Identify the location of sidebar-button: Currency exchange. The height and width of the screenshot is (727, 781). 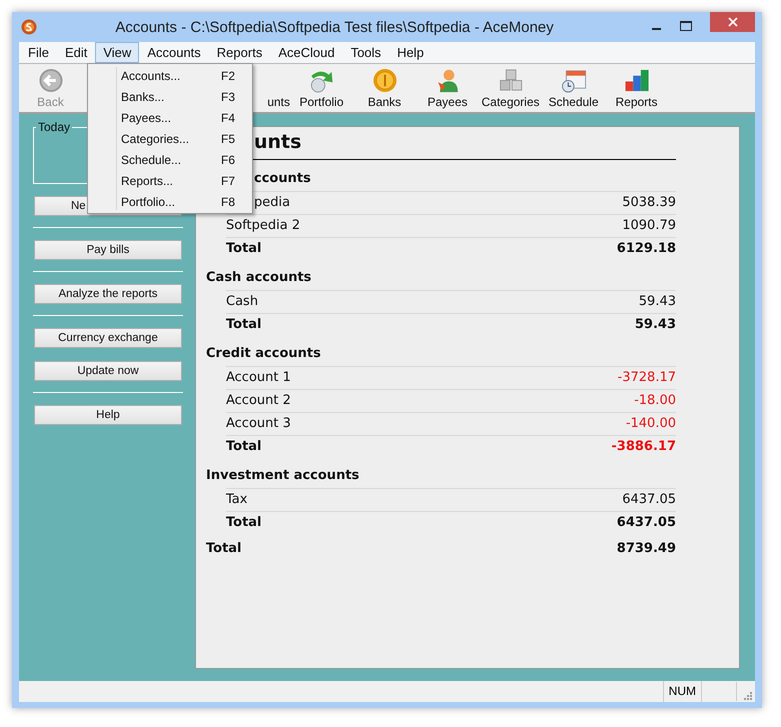
(108, 338).